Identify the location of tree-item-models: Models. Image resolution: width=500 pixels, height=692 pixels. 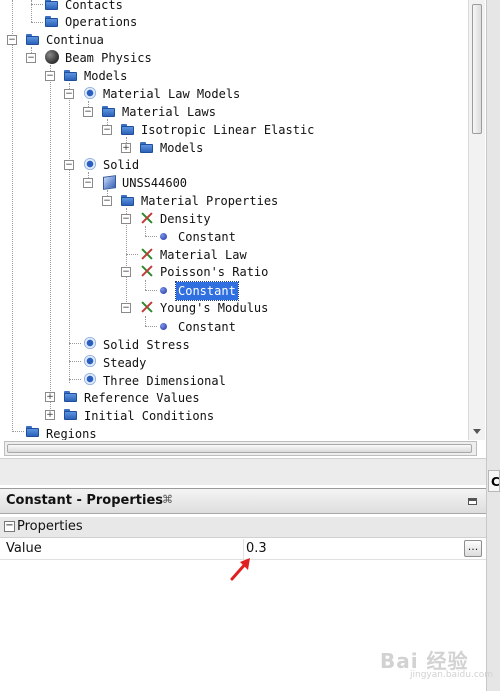
(105, 75).